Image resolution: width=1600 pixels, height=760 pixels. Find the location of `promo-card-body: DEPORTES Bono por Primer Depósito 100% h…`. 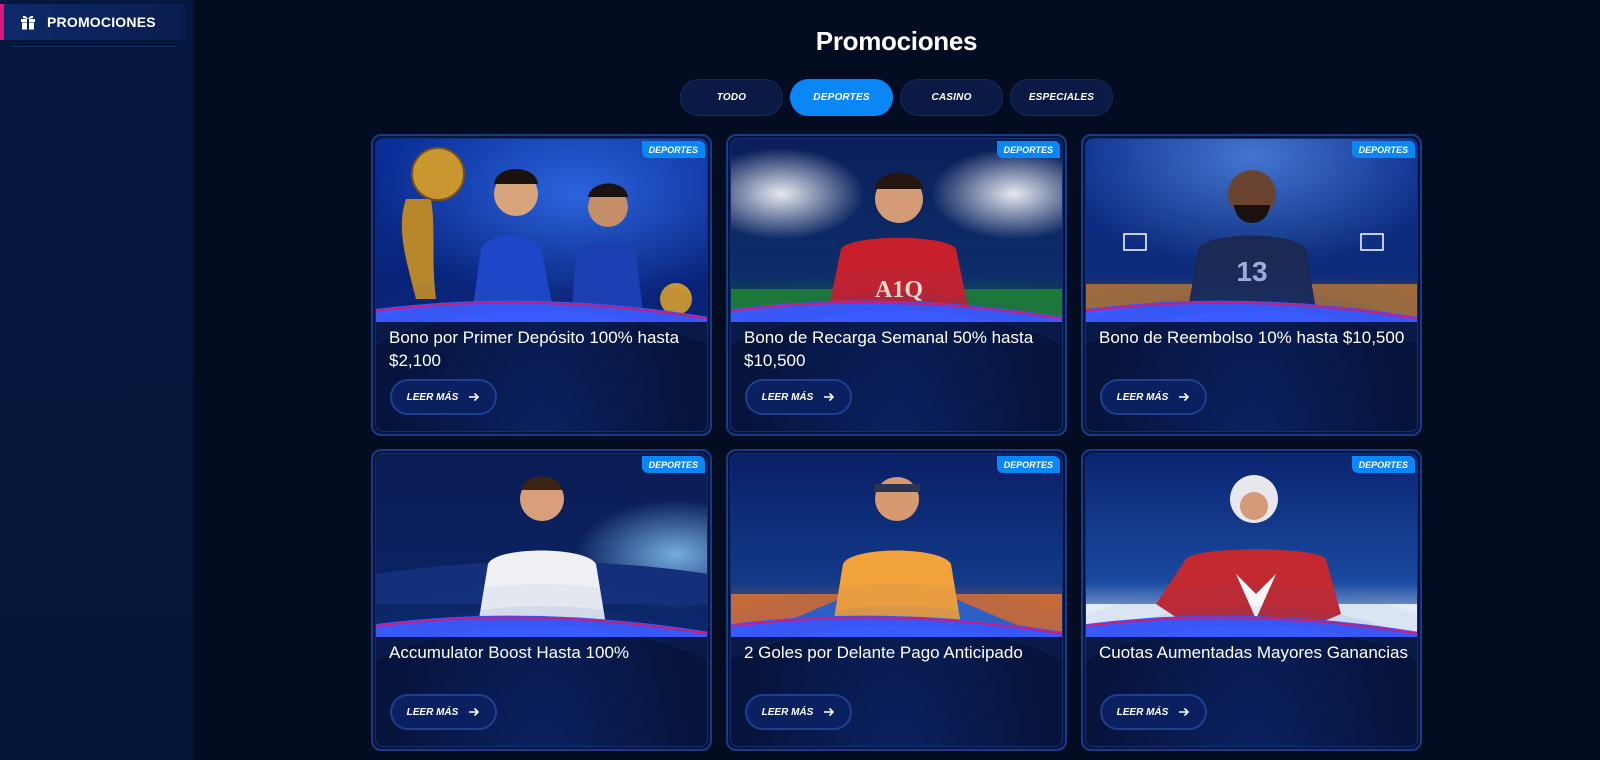

promo-card-body: DEPORTES Bono por Primer Depósito 100% h… is located at coordinates (541, 285).